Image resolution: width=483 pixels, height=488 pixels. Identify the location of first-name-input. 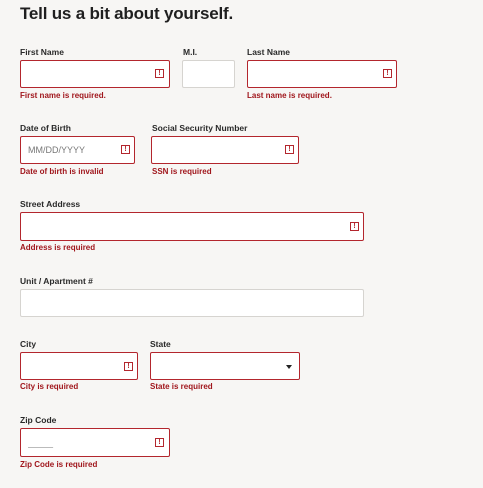
(95, 74).